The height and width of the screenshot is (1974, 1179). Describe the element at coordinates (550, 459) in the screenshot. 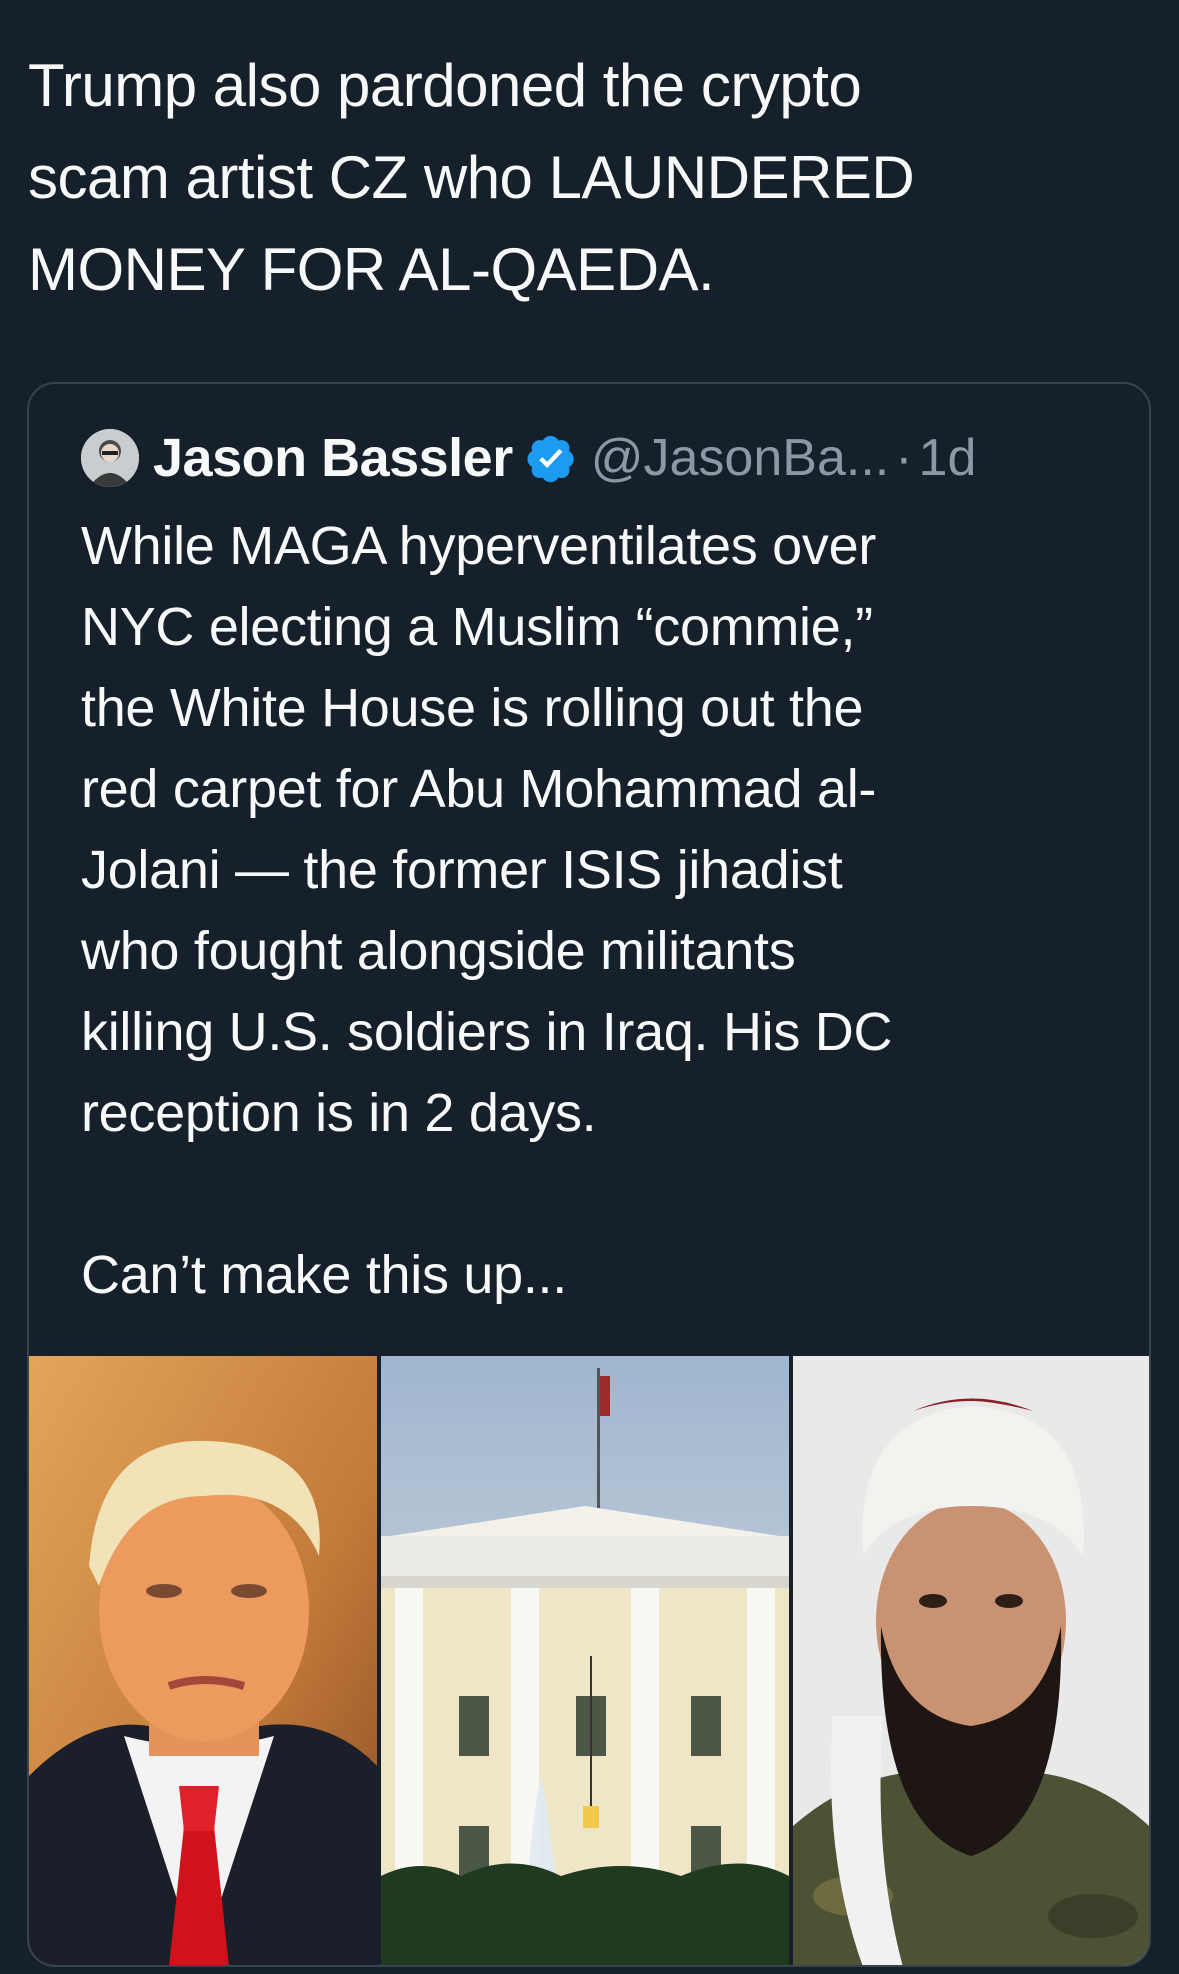

I see `verified-badge-icon` at that location.